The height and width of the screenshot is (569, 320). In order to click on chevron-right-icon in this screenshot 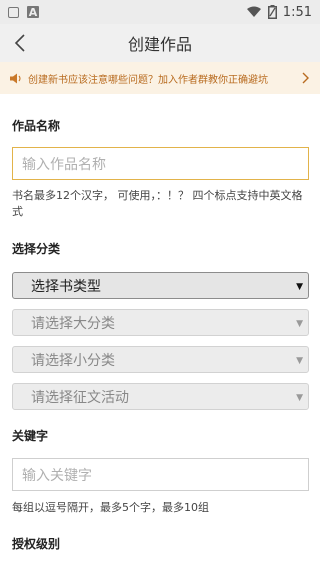, I will do `click(305, 78)`.